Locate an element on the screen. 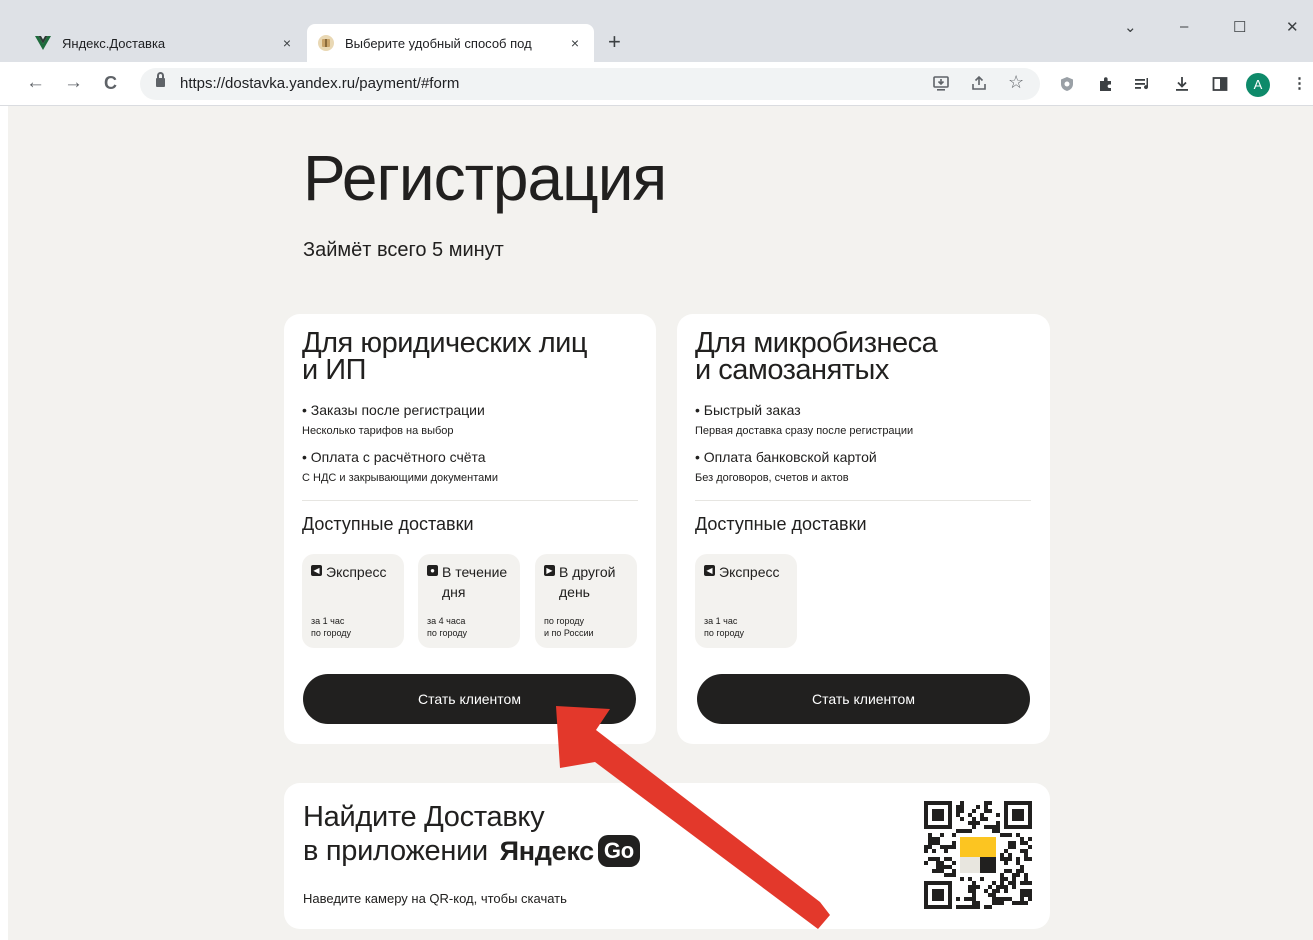 The height and width of the screenshot is (940, 1313). star-icon: ☆ is located at coordinates (1016, 82).